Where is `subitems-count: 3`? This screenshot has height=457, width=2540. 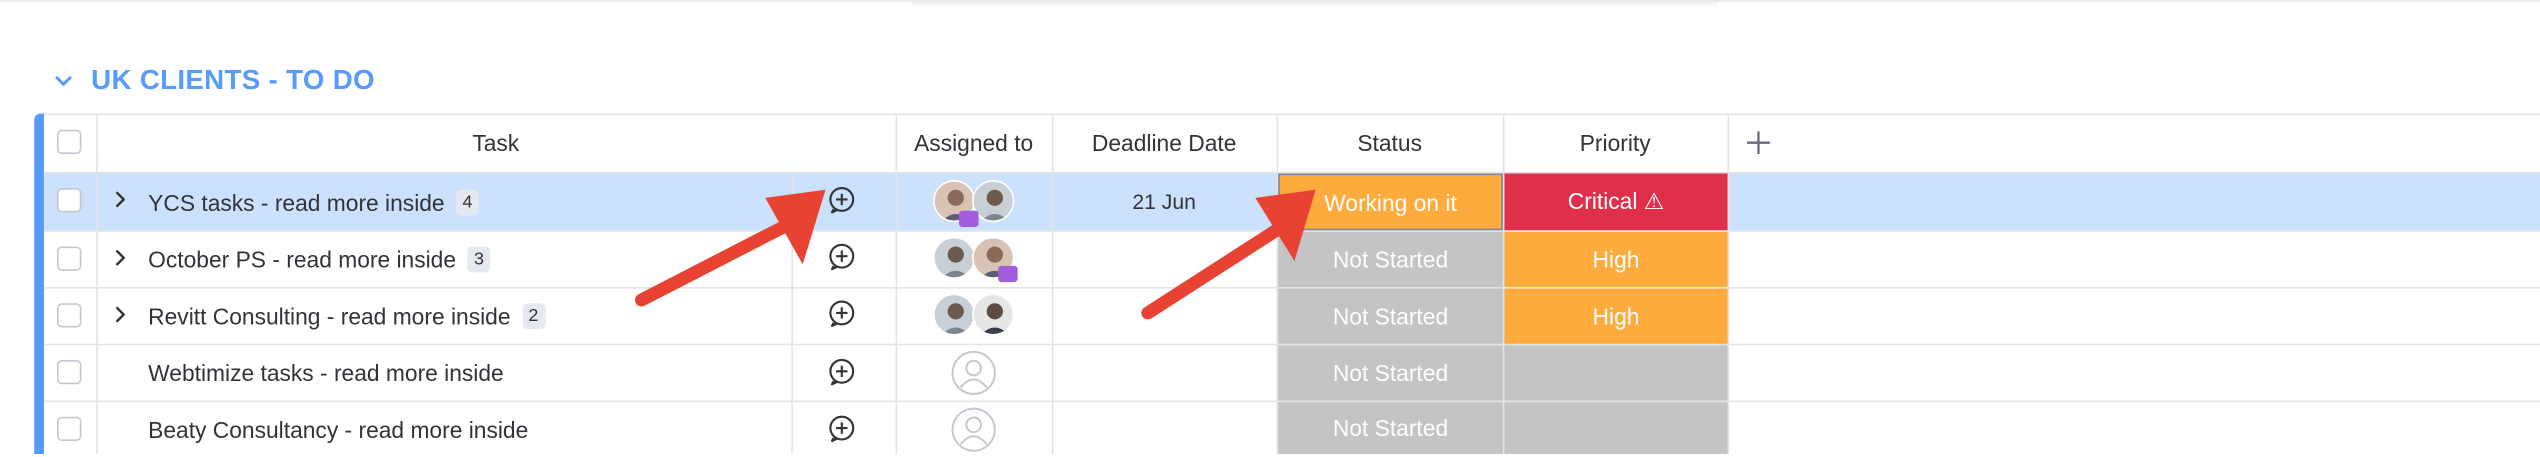 subitems-count: 3 is located at coordinates (479, 258).